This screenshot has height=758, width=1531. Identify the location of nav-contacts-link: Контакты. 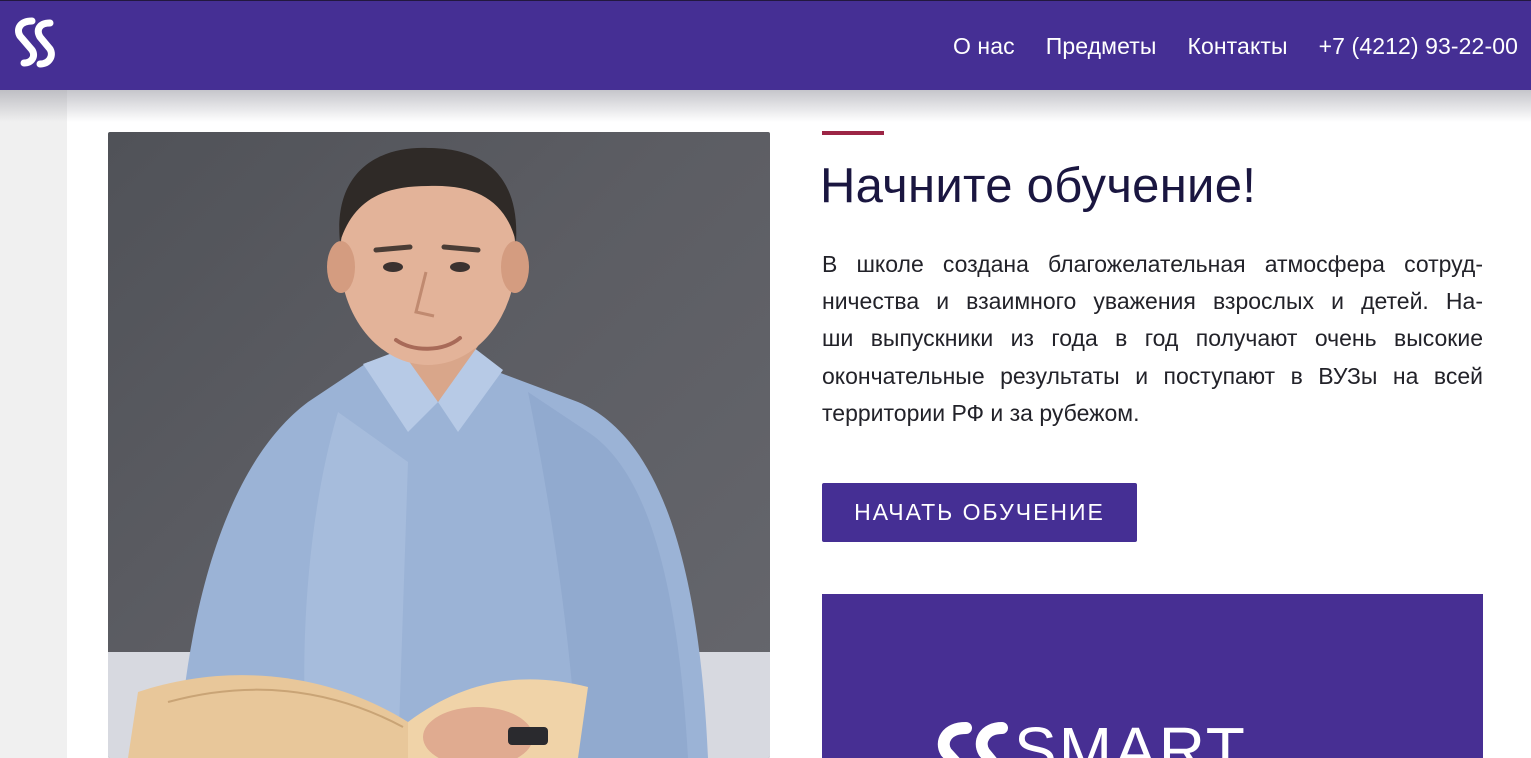
(1237, 46).